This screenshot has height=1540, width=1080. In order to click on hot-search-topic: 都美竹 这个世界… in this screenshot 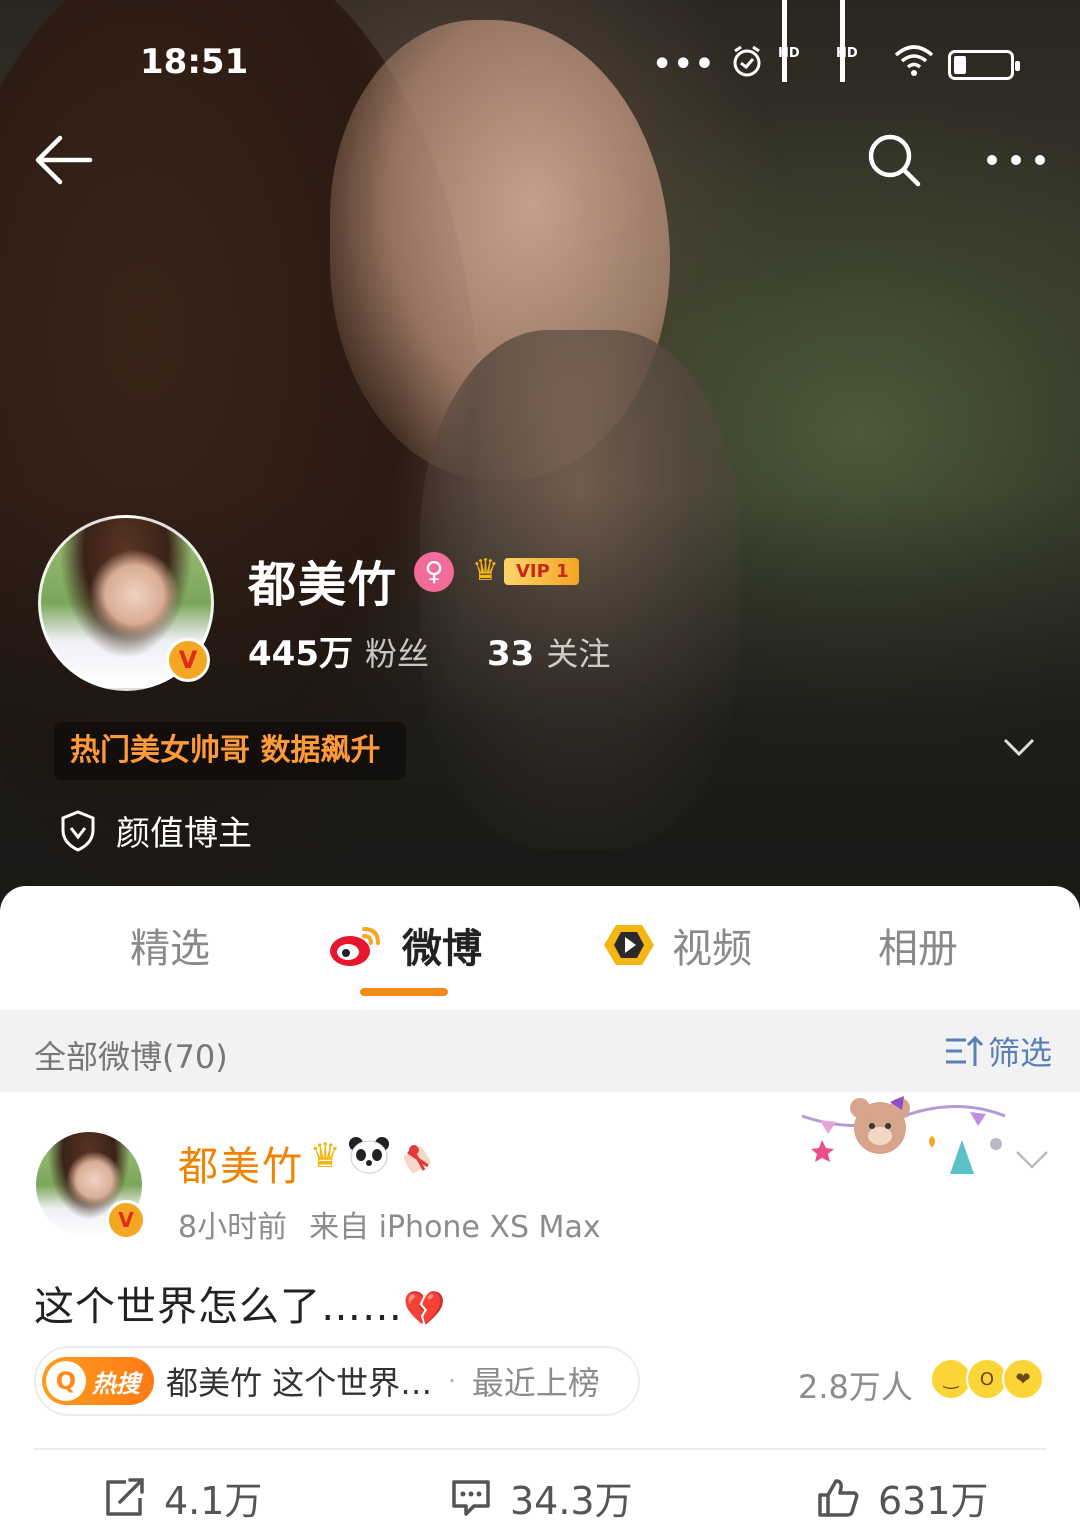, I will do `click(299, 1383)`.